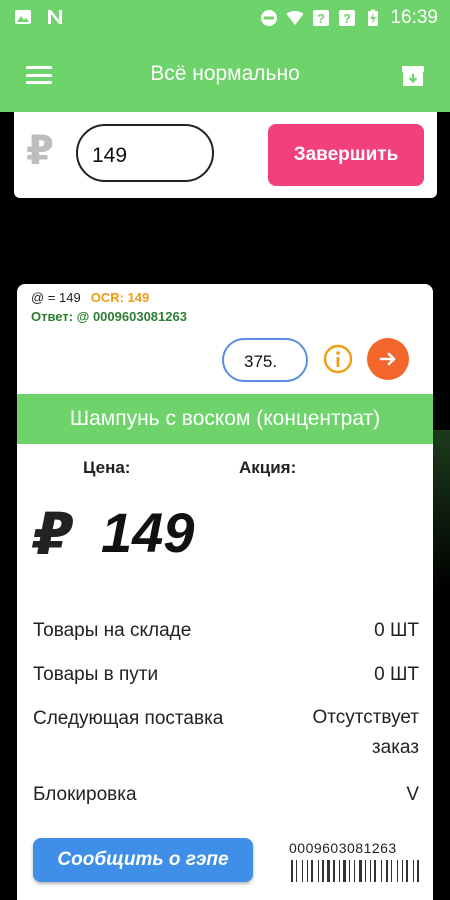 The image size is (450, 900). Describe the element at coordinates (226, 795) in the screenshot. I see `detail-row-blocking: Блокировка V` at that location.